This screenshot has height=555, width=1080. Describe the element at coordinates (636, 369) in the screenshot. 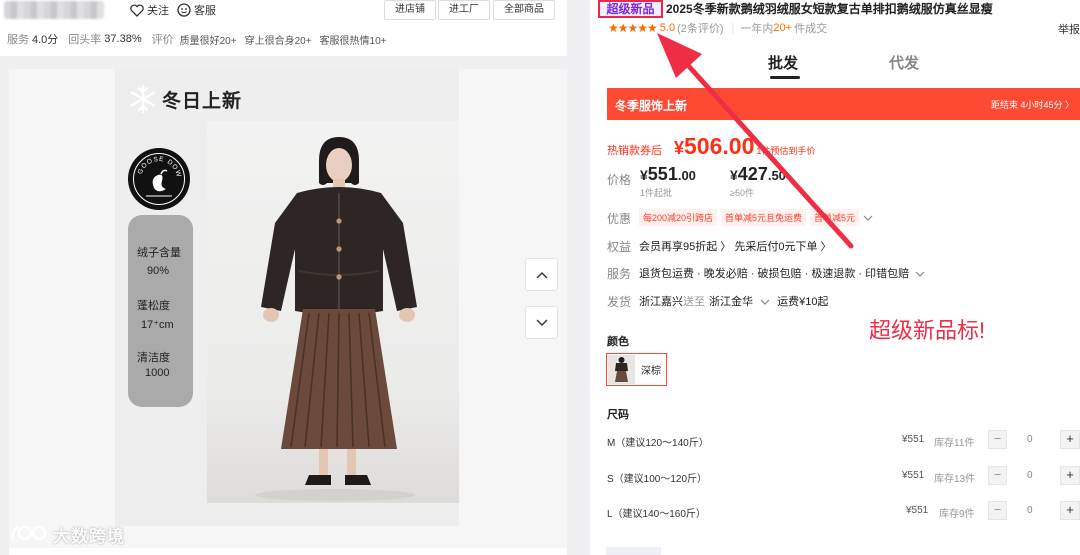

I see `color-option-selected: 深棕` at that location.